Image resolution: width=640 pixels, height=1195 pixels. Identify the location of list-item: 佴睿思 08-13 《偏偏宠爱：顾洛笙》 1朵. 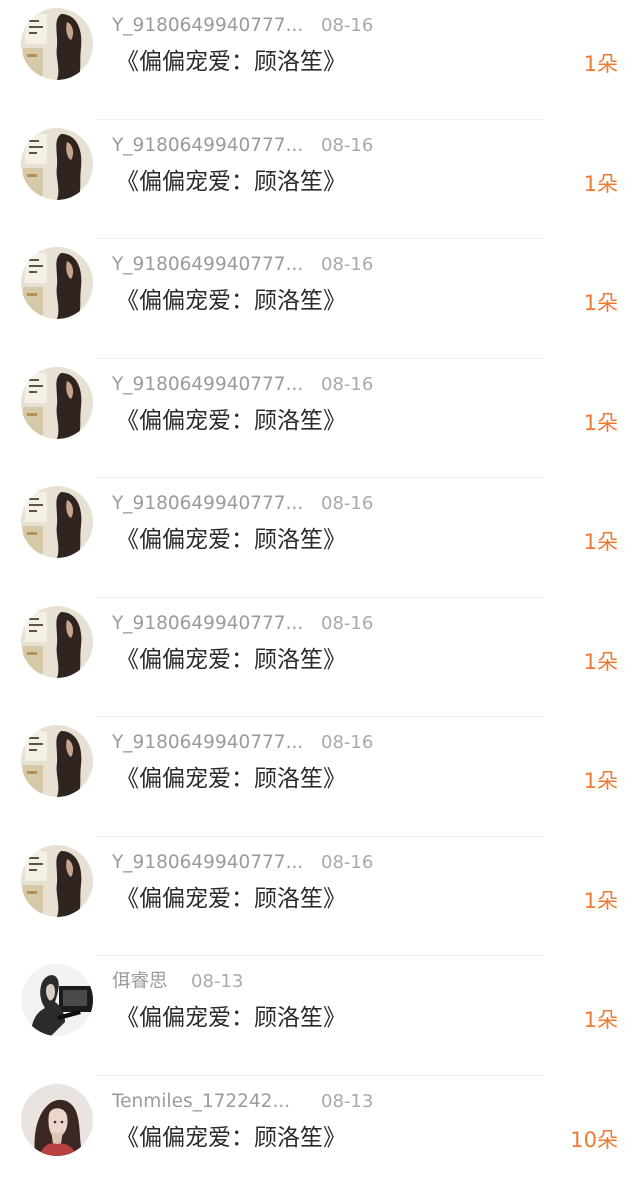
(320, 1016).